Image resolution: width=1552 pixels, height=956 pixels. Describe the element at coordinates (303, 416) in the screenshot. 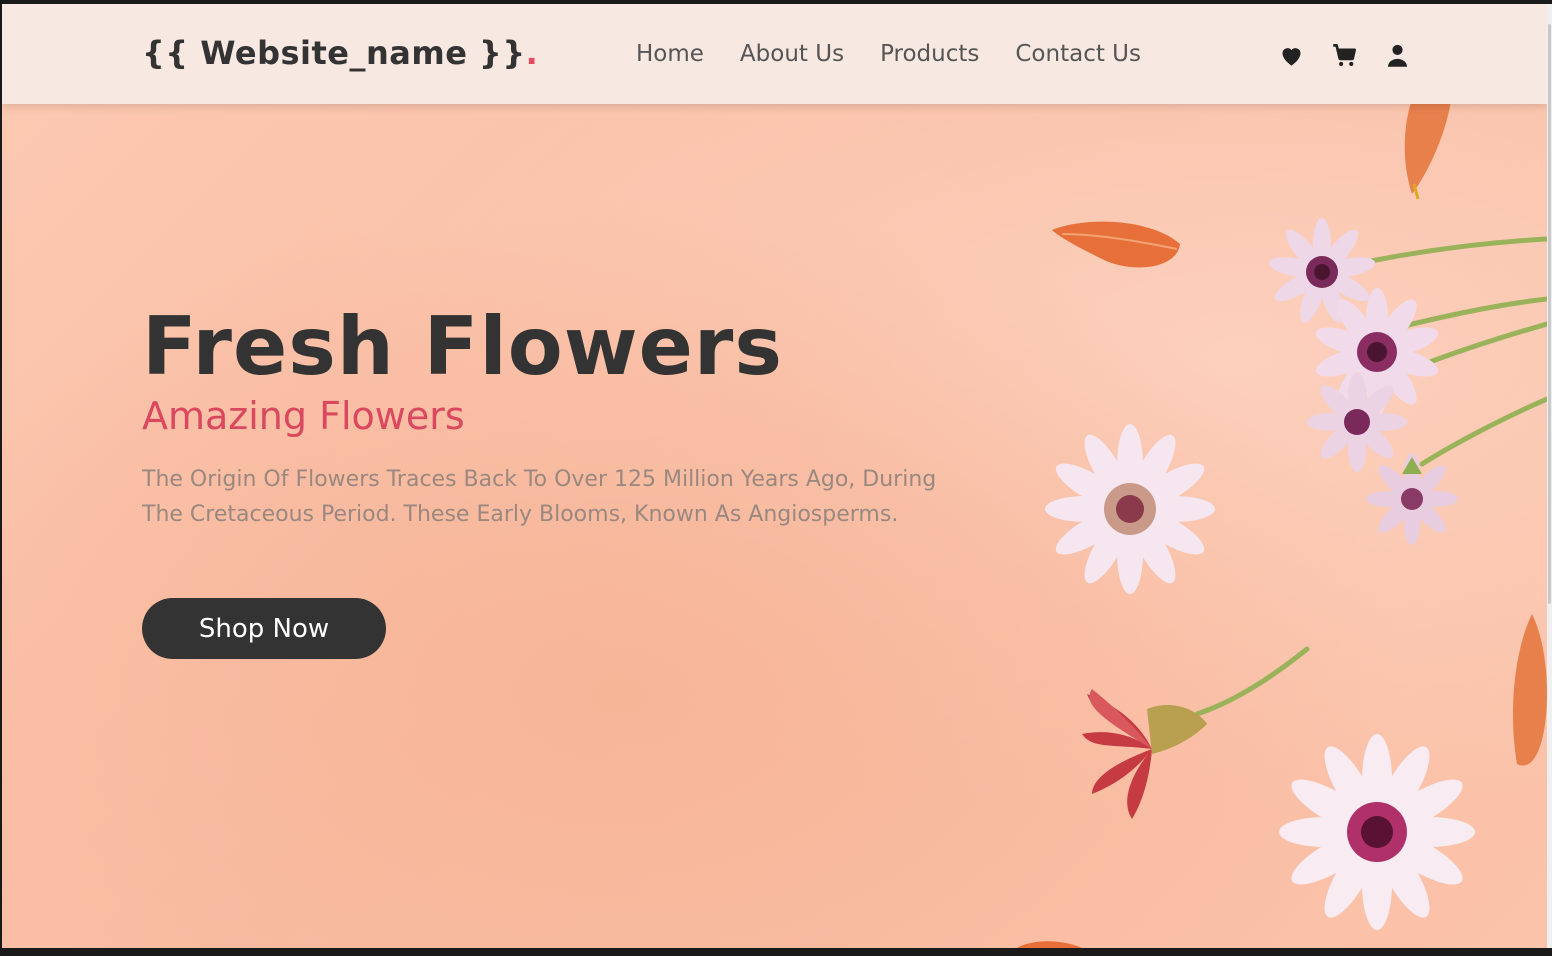

I see `hero-subtitle: Amazing Flowers` at that location.